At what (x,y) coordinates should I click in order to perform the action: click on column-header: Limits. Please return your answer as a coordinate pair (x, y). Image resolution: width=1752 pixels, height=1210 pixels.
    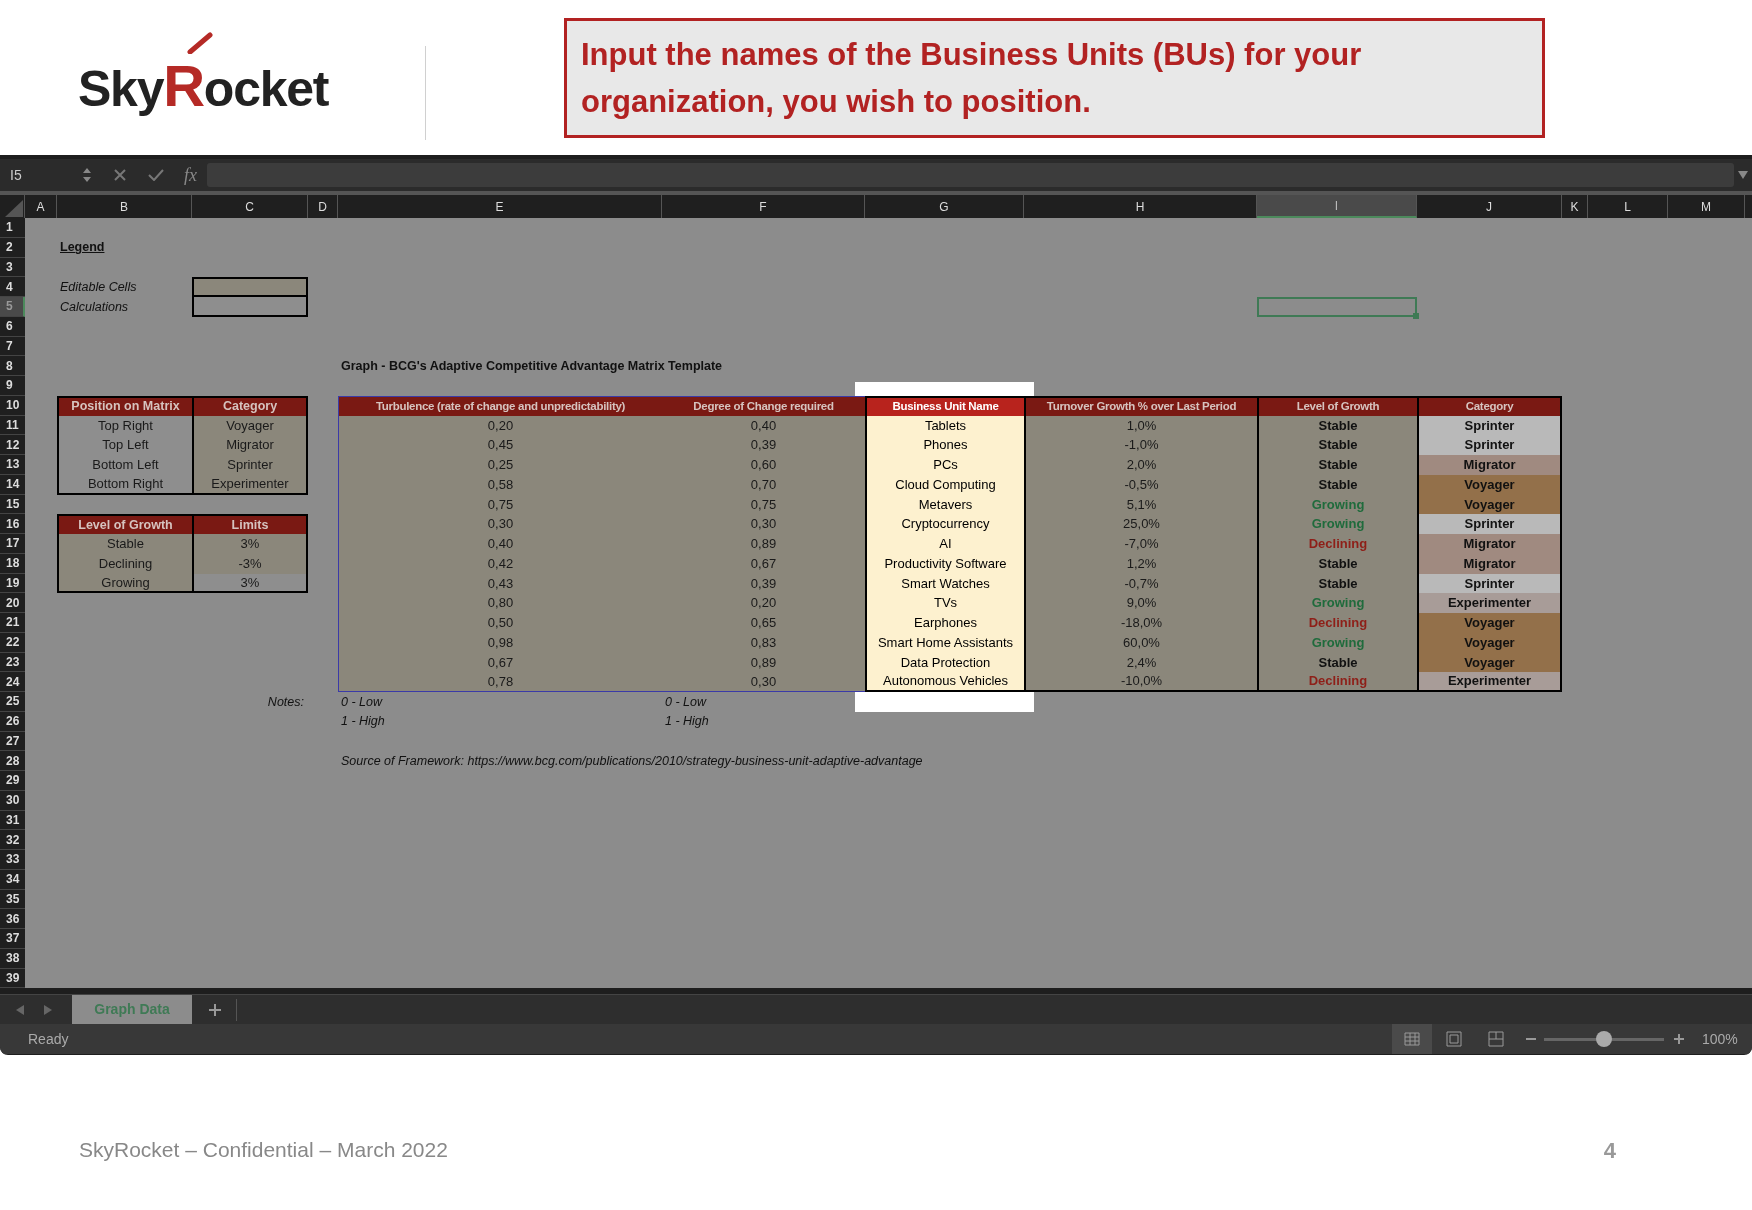
    Looking at the image, I should click on (250, 524).